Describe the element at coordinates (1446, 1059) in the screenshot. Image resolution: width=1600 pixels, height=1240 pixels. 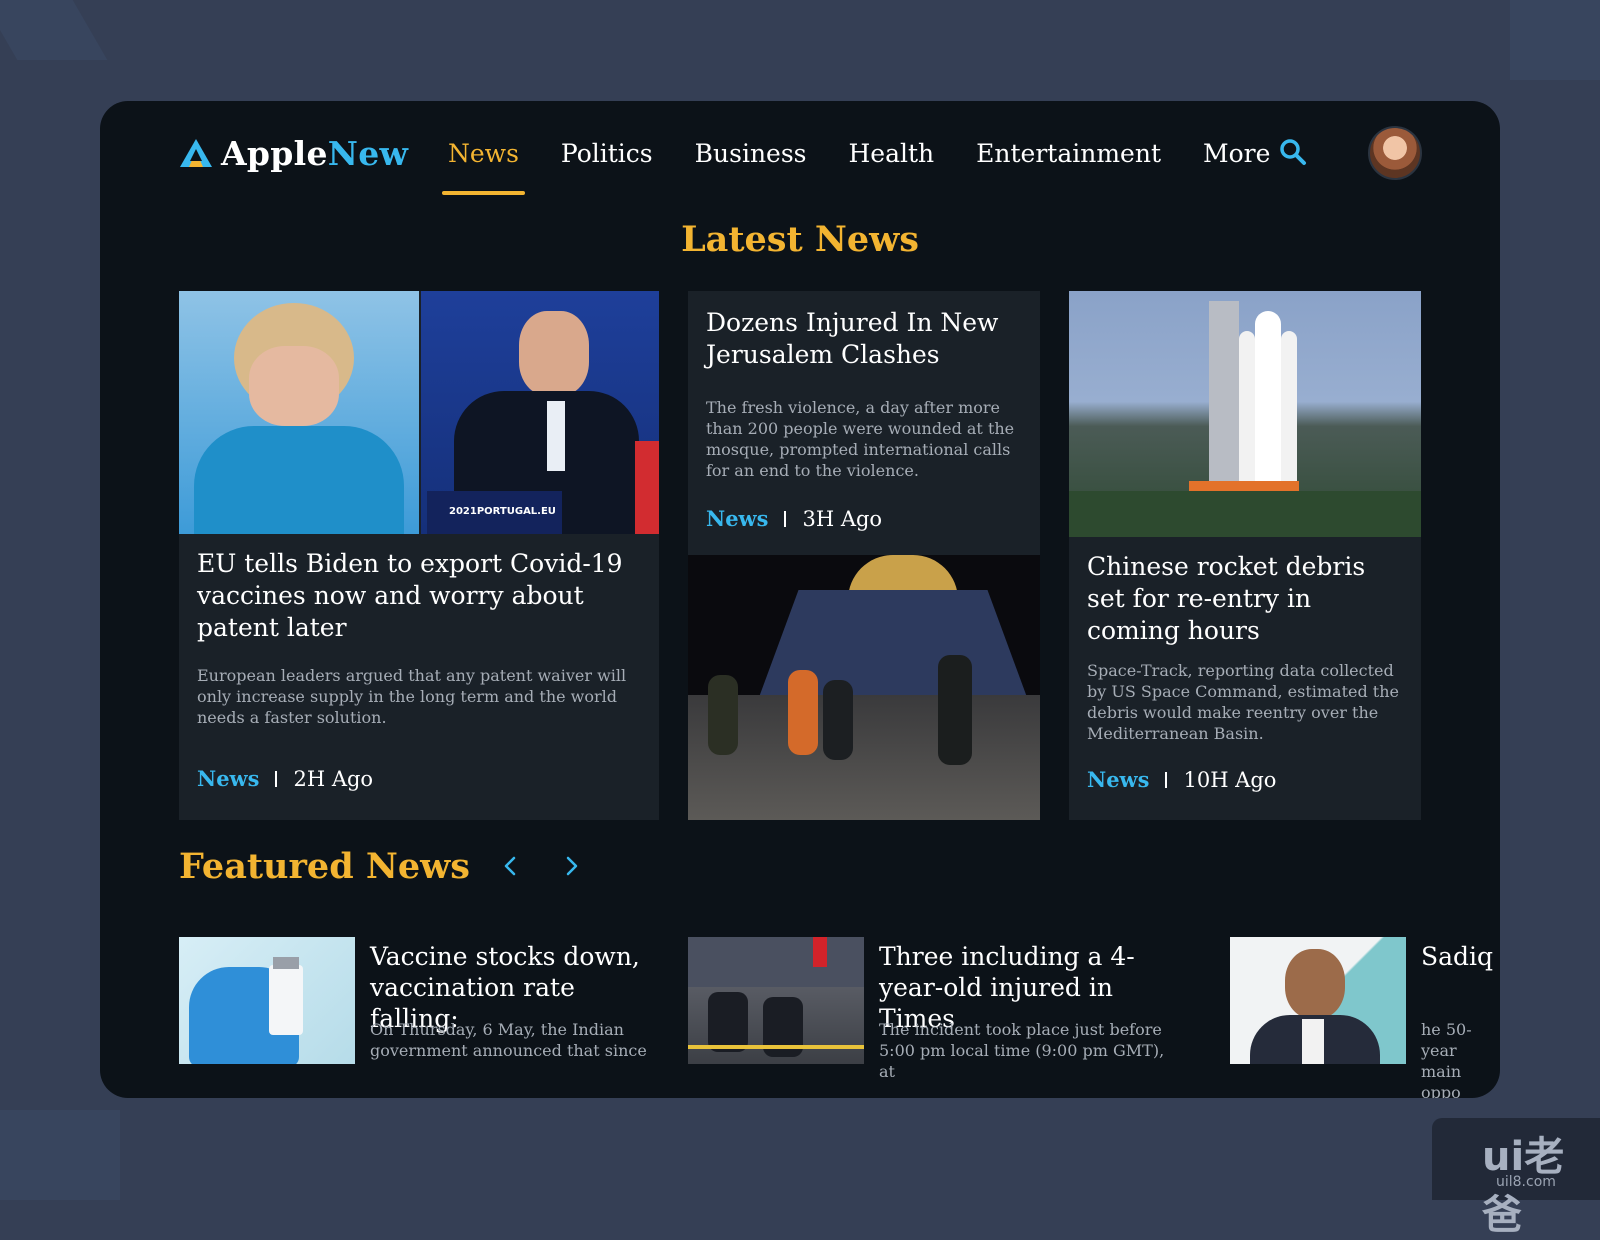
I see `featured-description: he 50-year main oppo` at that location.